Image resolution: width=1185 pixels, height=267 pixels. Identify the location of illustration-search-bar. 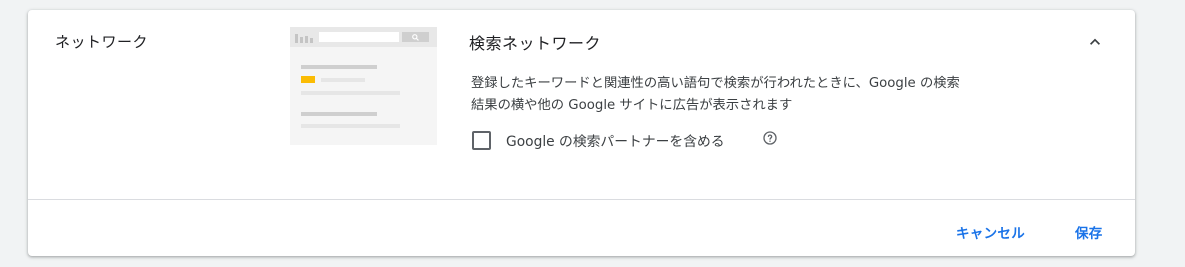
(363, 37).